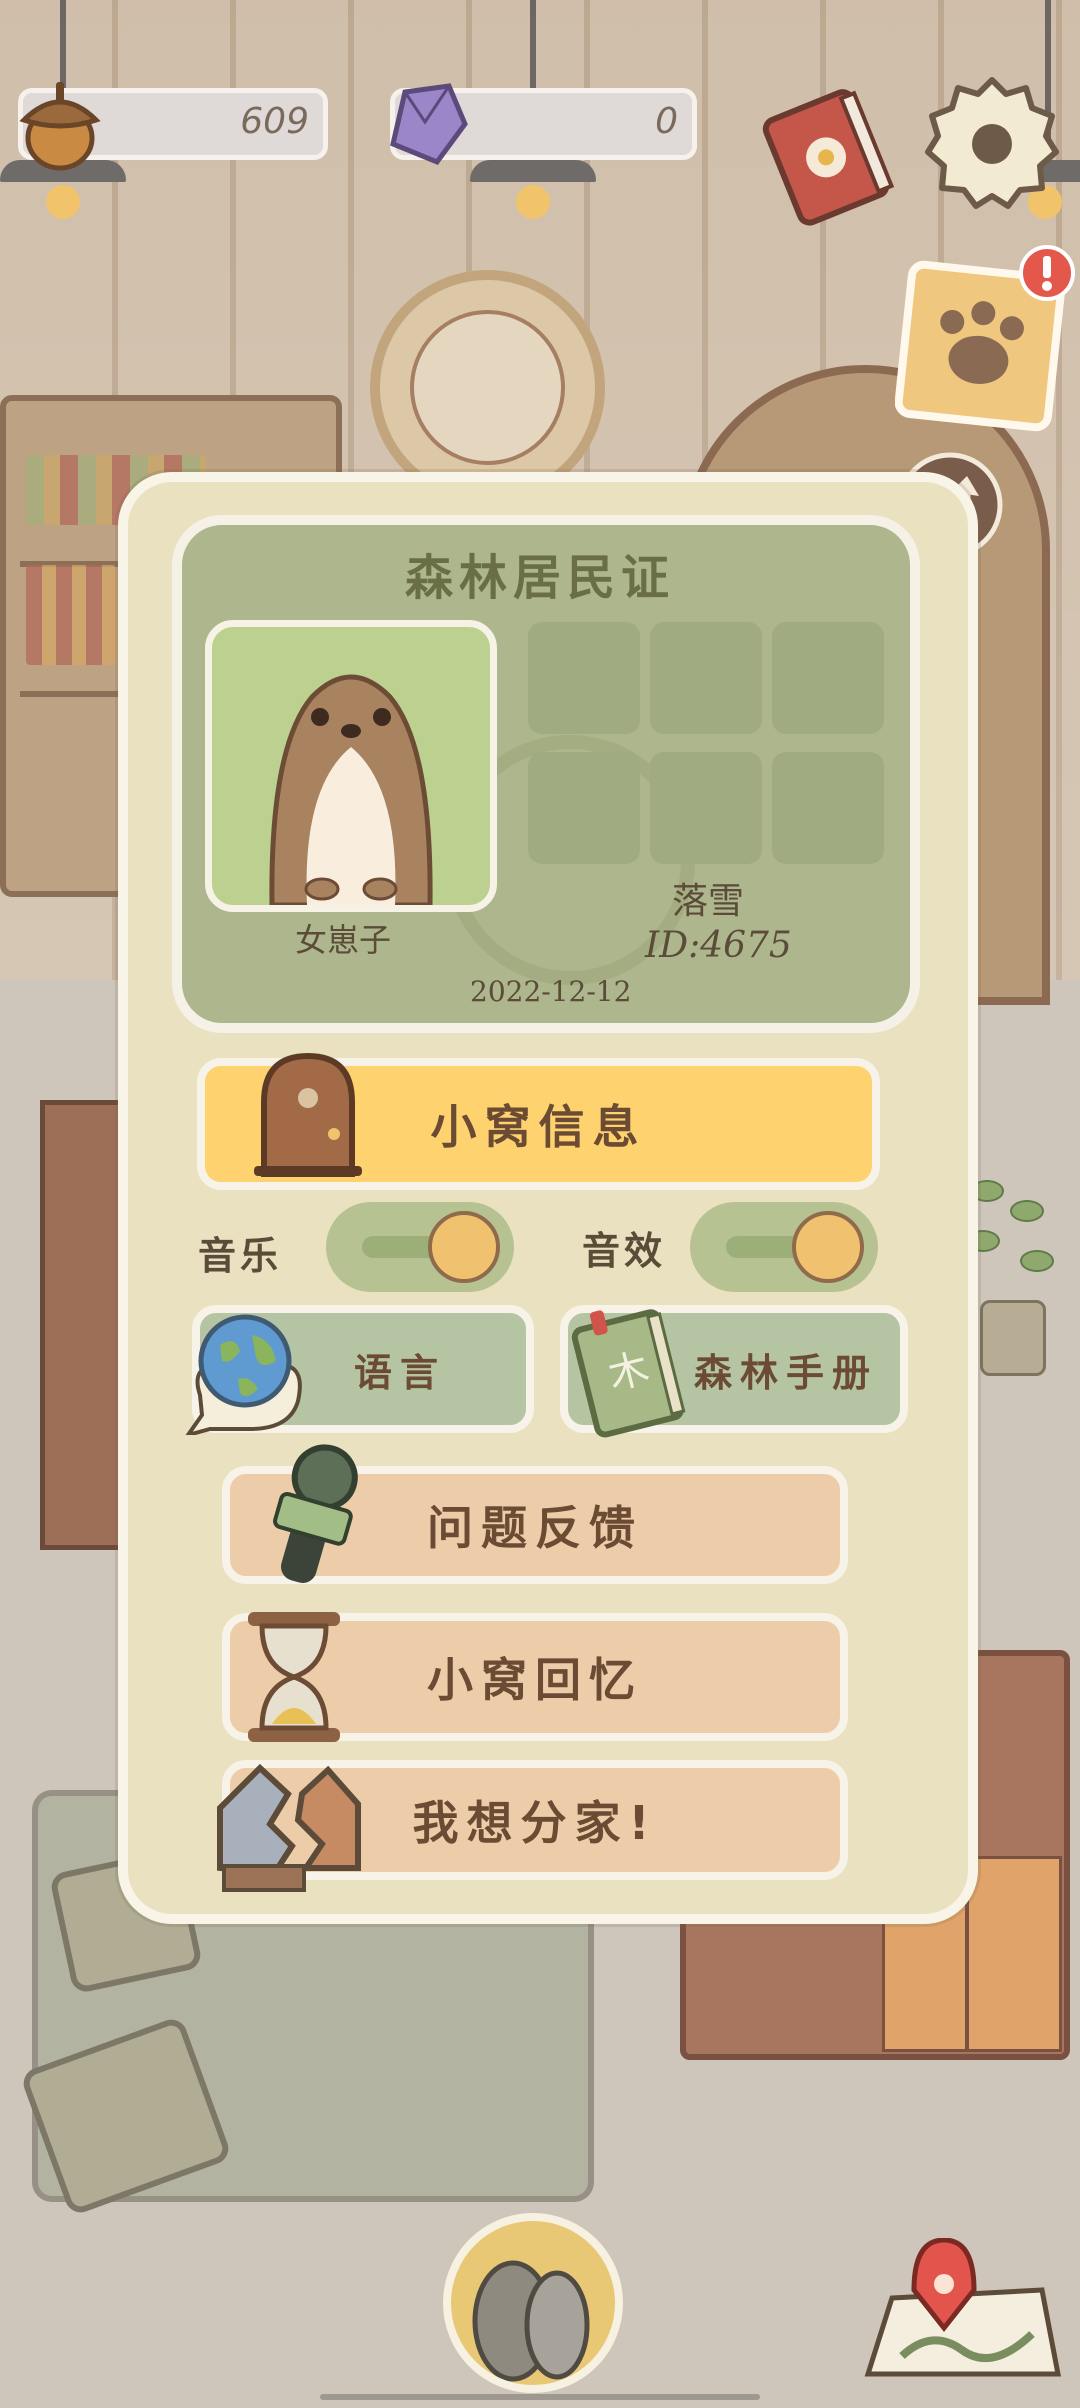 The height and width of the screenshot is (2408, 1080). What do you see at coordinates (274, 121) in the screenshot?
I see `acorn-count: 609` at bounding box center [274, 121].